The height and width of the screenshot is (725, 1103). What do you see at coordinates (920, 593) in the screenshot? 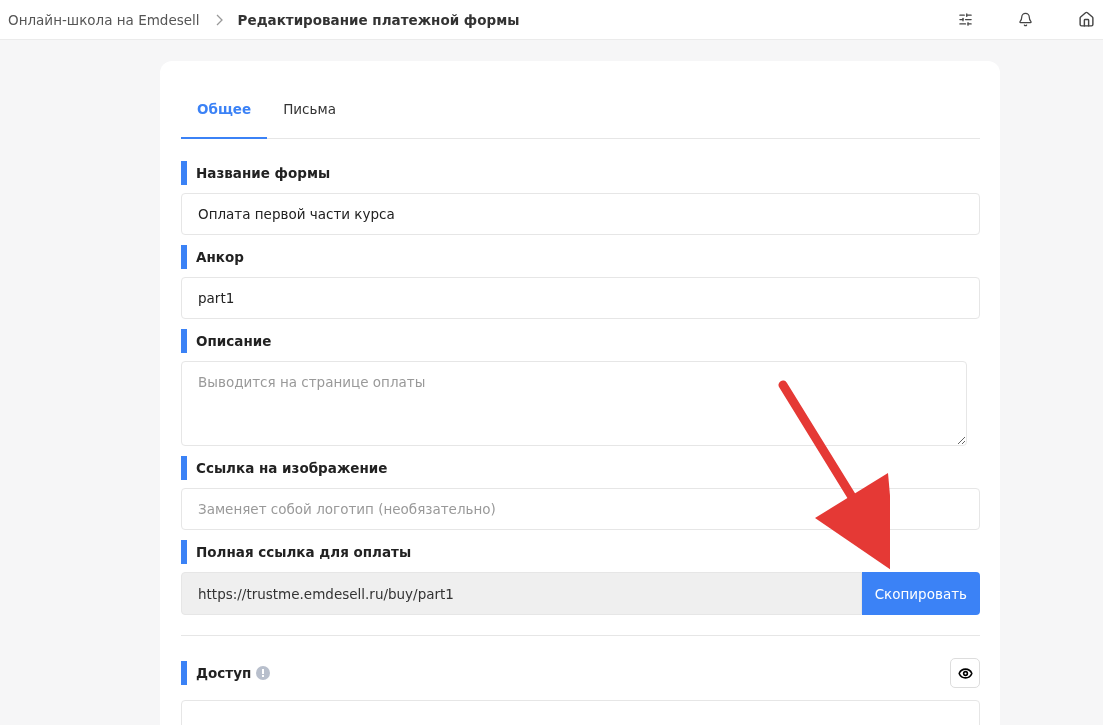
I see `copy-button: Скопировать` at bounding box center [920, 593].